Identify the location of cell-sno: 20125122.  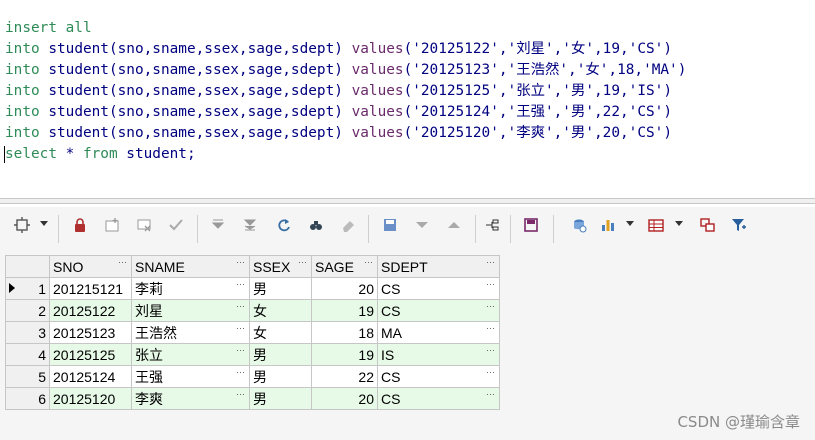
(90, 310).